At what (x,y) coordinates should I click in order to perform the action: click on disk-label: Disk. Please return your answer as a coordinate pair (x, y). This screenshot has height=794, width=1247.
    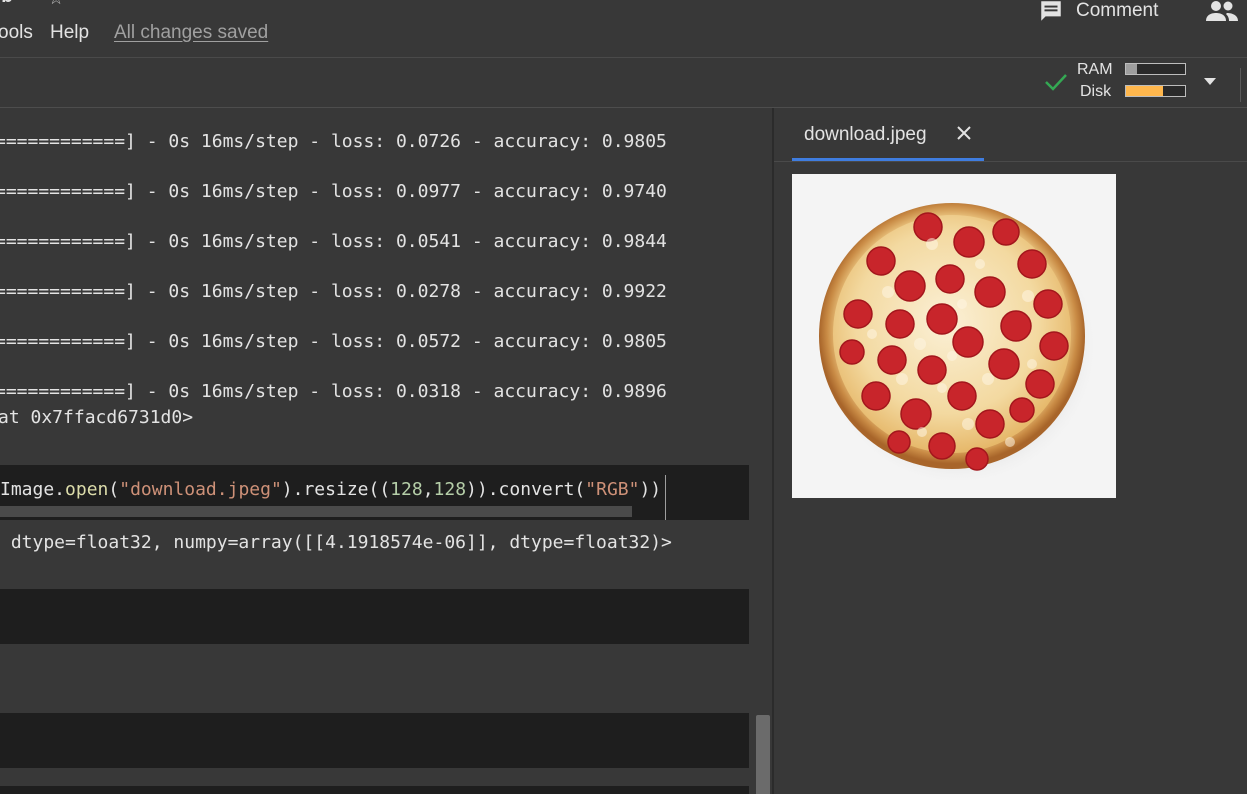
    Looking at the image, I should click on (1096, 91).